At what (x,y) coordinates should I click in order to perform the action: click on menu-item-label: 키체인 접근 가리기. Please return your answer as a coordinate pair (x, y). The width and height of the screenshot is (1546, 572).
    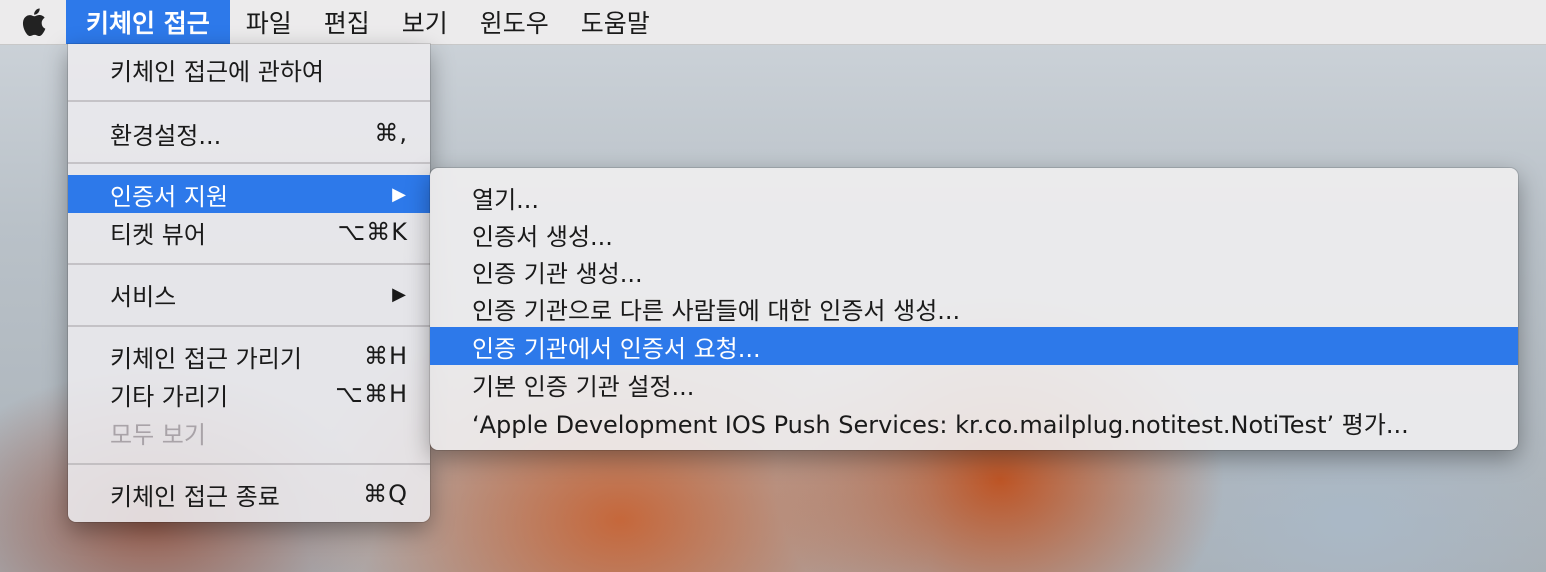
    Looking at the image, I should click on (206, 358).